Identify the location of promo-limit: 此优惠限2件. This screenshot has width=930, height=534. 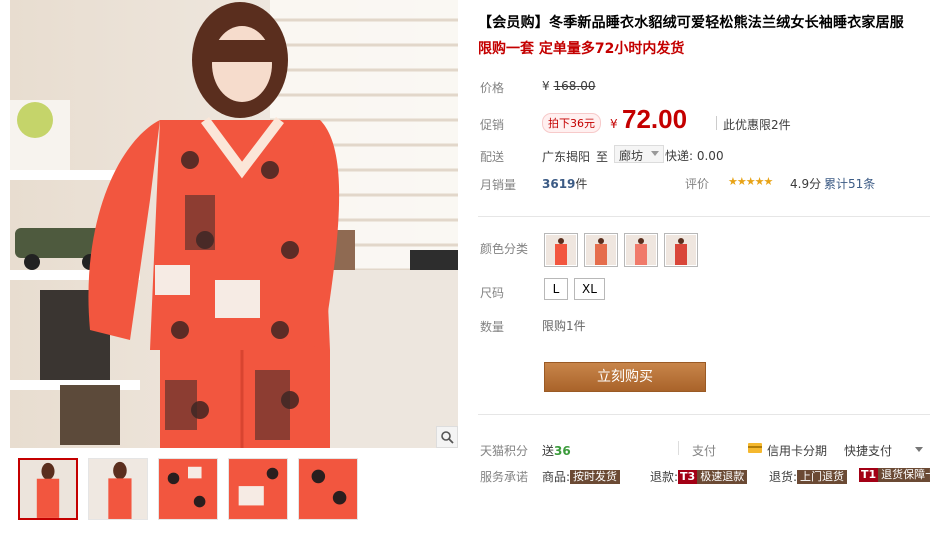
(757, 125).